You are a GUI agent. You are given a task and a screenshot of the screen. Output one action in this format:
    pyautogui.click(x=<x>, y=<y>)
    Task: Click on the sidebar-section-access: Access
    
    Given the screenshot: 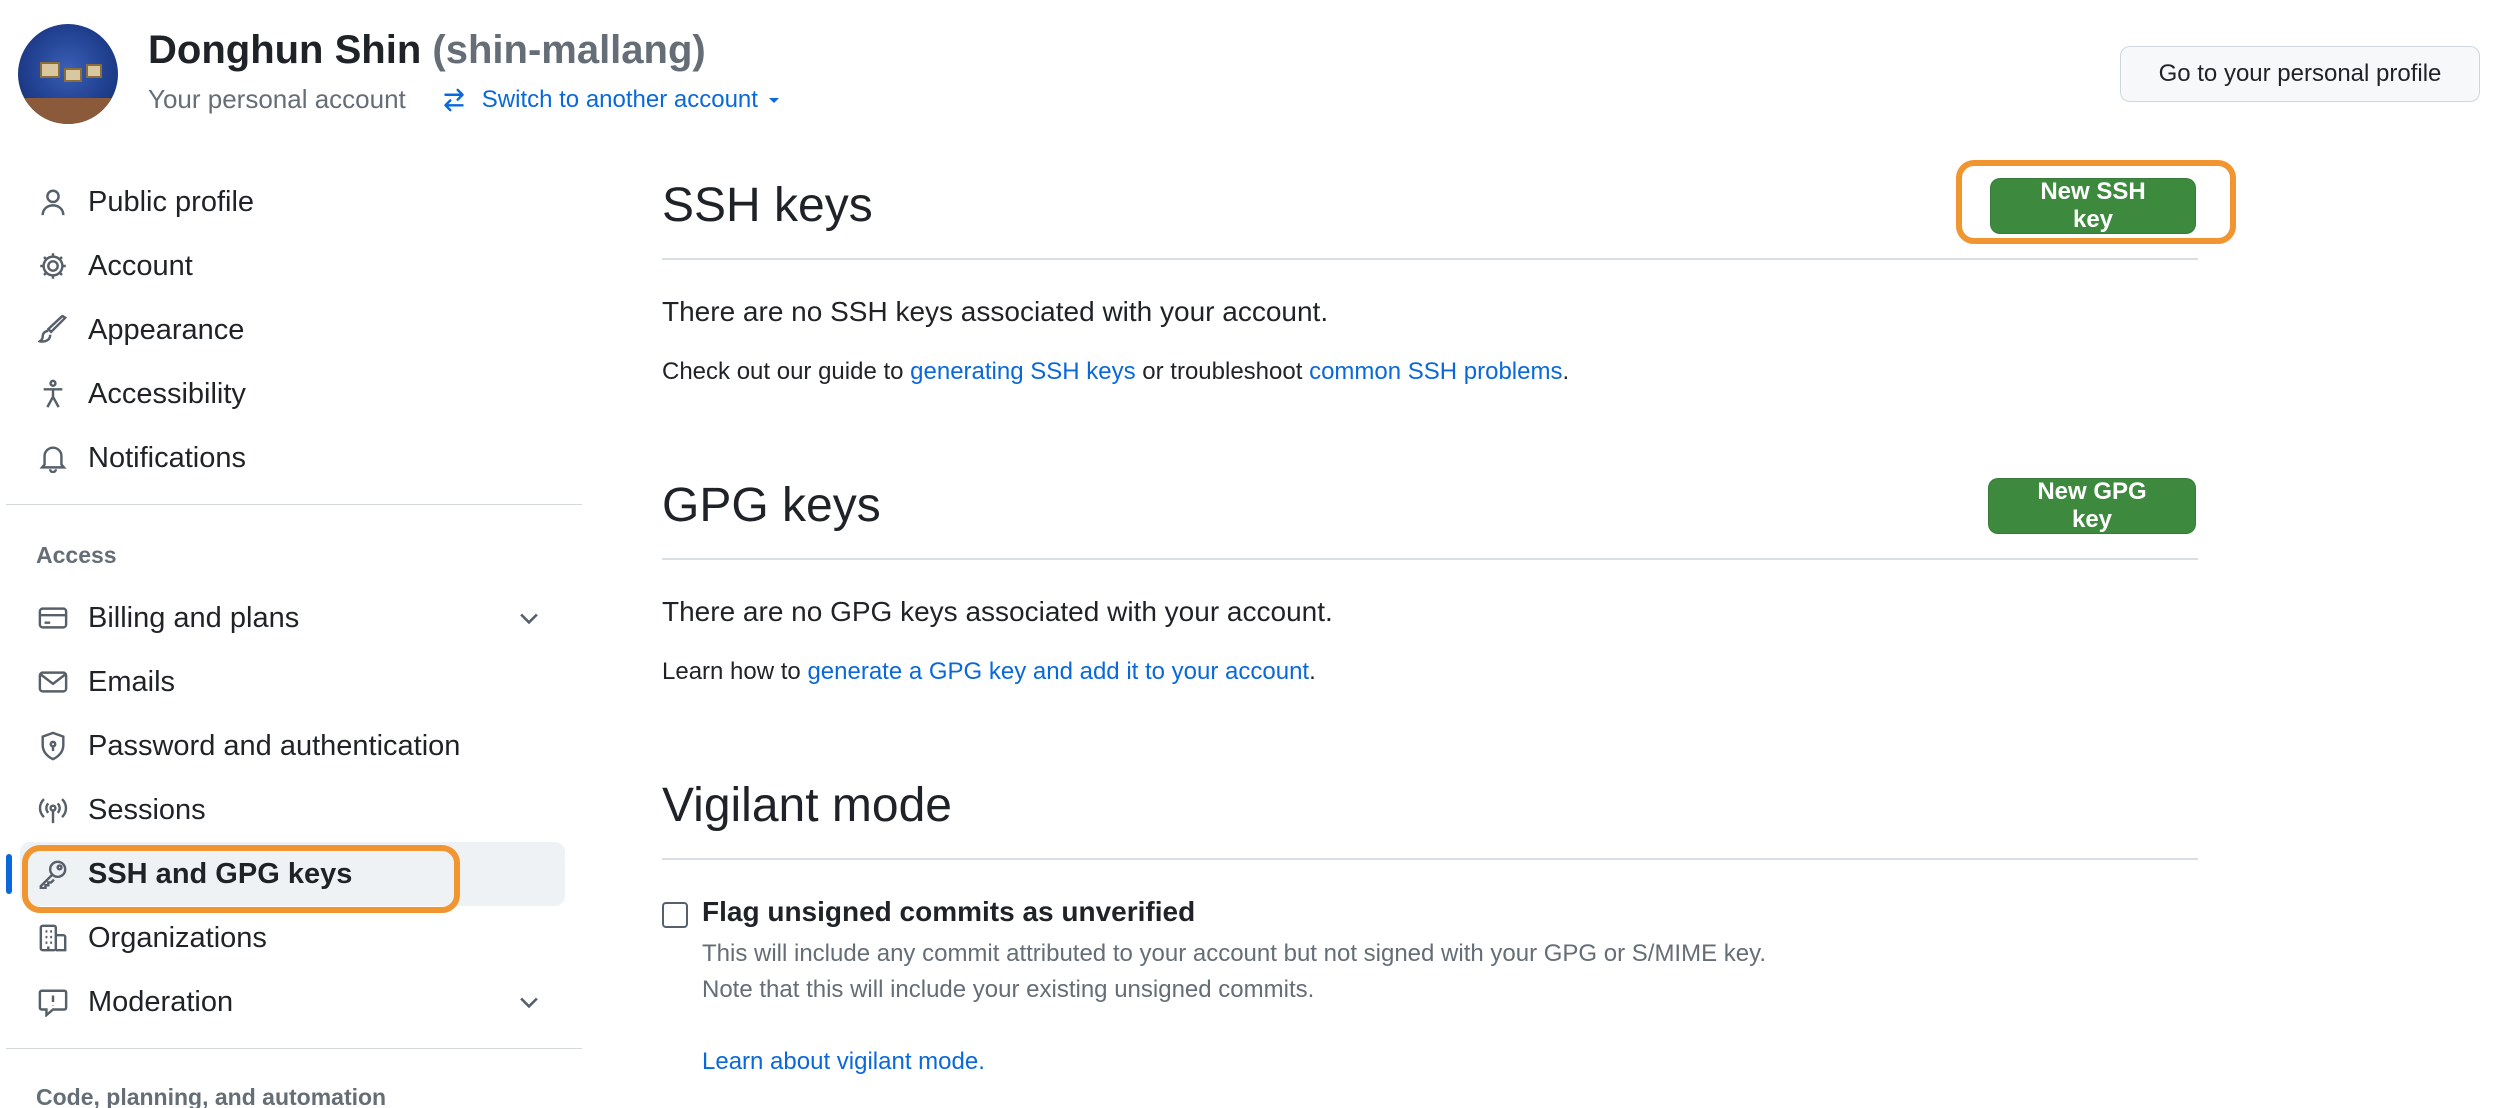 What is the action you would take?
    pyautogui.click(x=76, y=555)
    